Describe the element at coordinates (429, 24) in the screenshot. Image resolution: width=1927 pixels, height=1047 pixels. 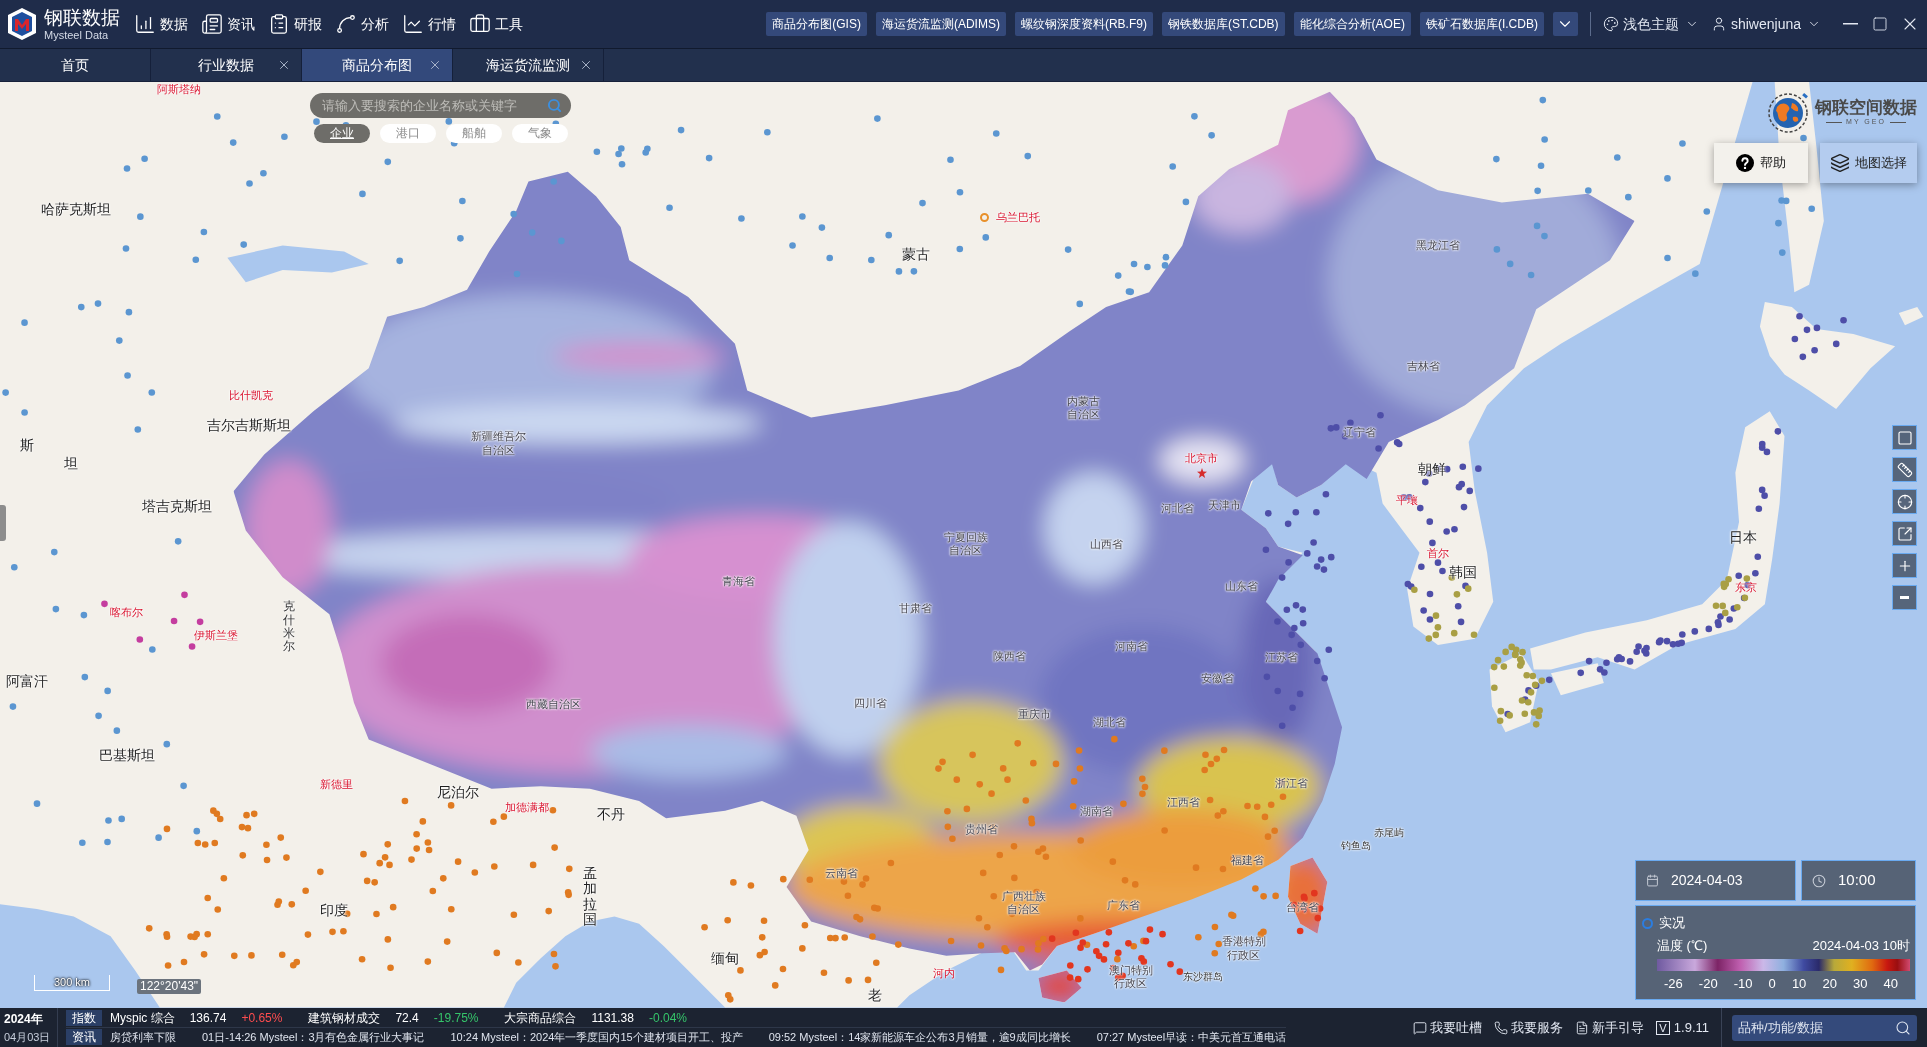
I see `nav-item: 行情` at that location.